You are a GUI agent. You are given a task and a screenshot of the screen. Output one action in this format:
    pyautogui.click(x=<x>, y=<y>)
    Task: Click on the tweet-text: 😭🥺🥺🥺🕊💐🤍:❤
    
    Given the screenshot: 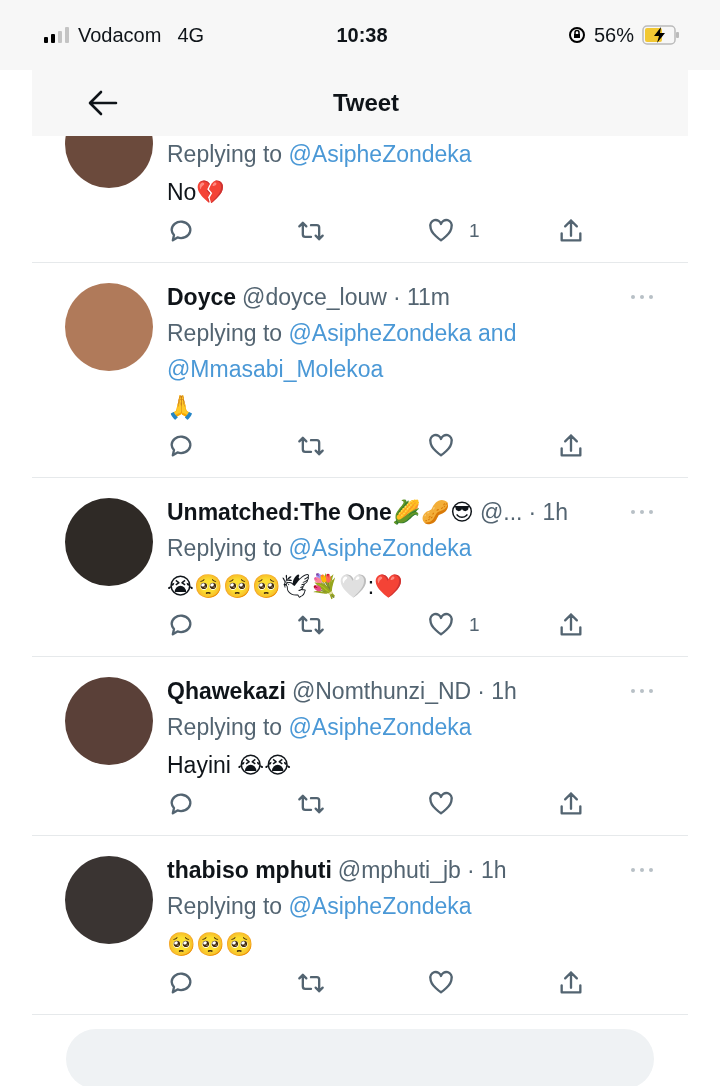 What is the action you would take?
    pyautogui.click(x=286, y=586)
    